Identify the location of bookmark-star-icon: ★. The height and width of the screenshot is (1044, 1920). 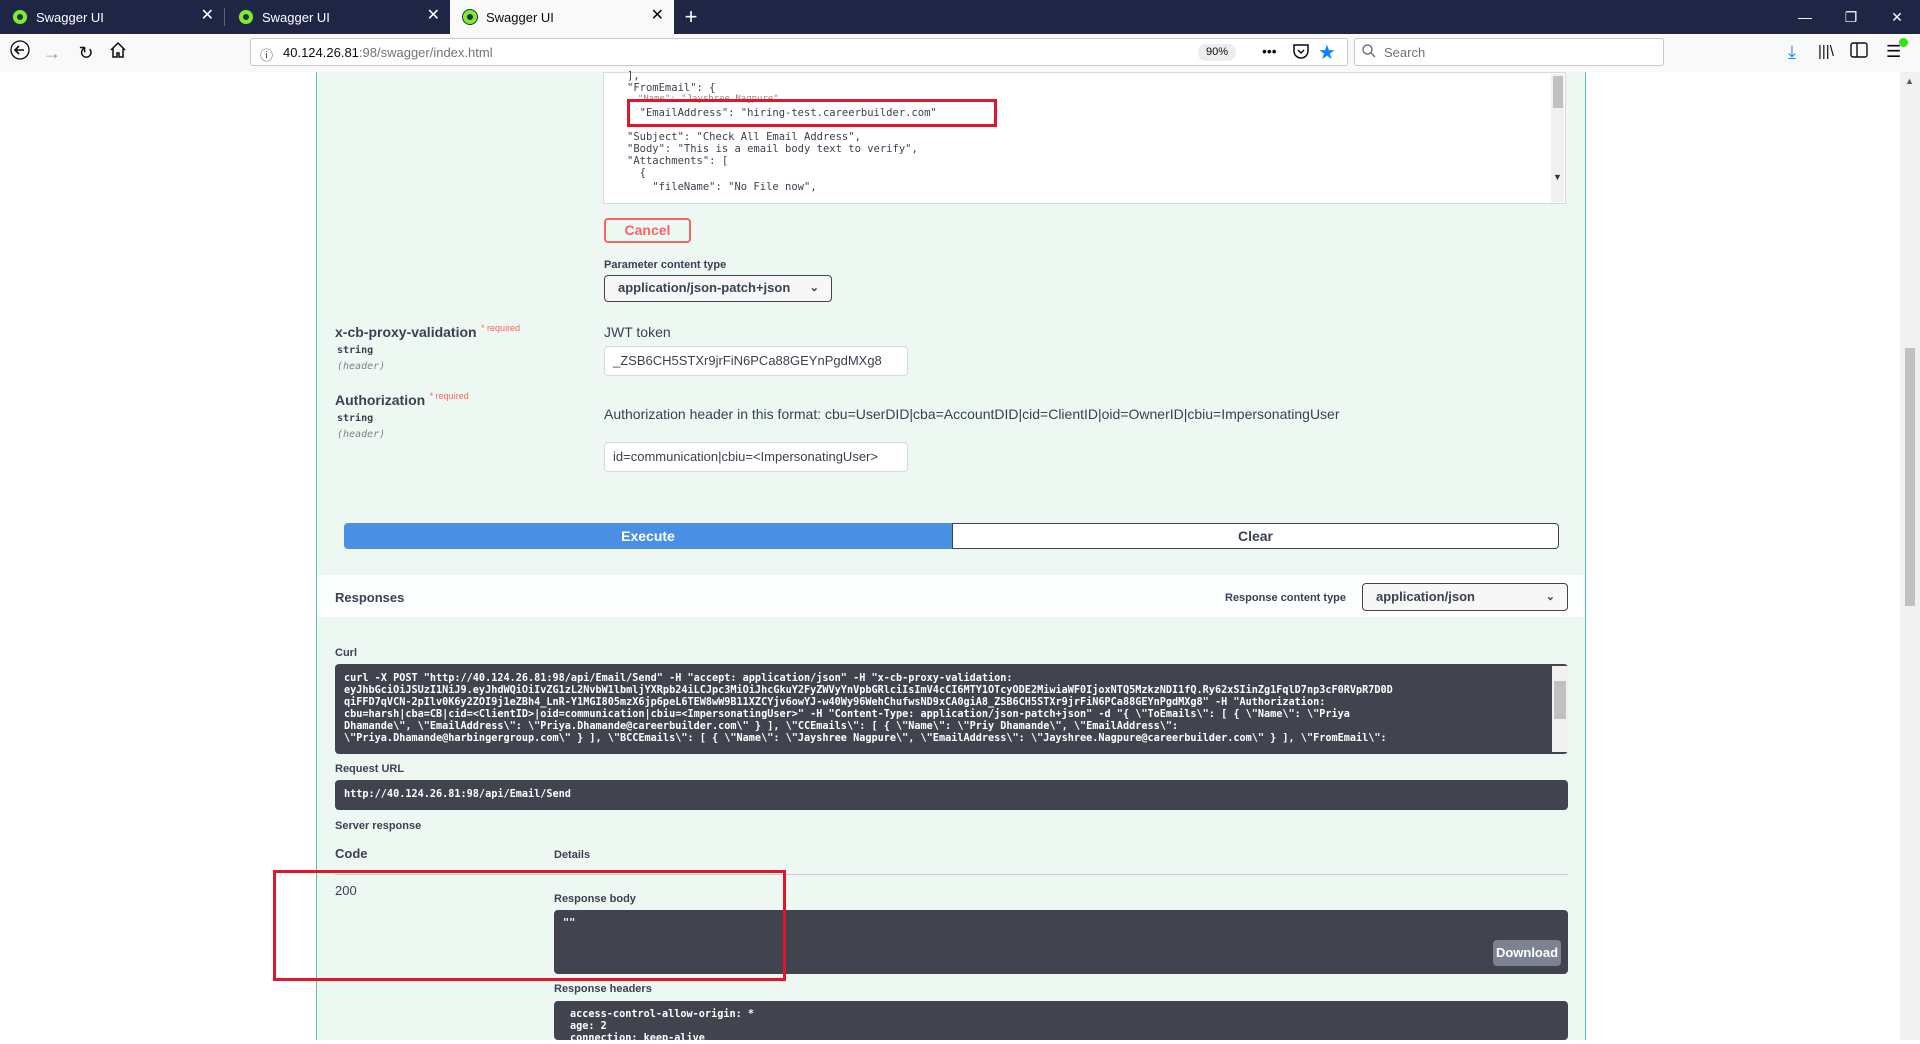
(1327, 52).